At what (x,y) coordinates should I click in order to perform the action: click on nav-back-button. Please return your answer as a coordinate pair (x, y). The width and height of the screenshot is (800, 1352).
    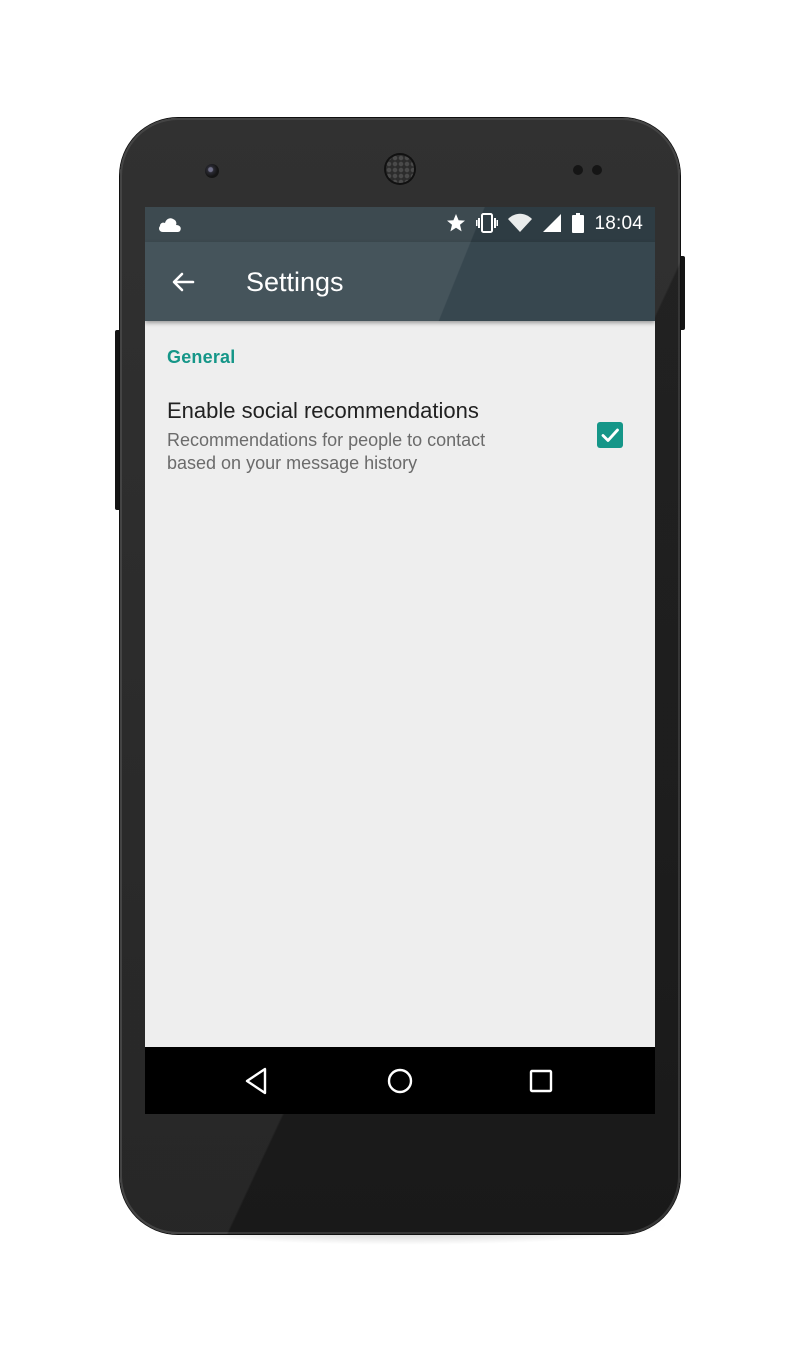
    Looking at the image, I should click on (257, 1081).